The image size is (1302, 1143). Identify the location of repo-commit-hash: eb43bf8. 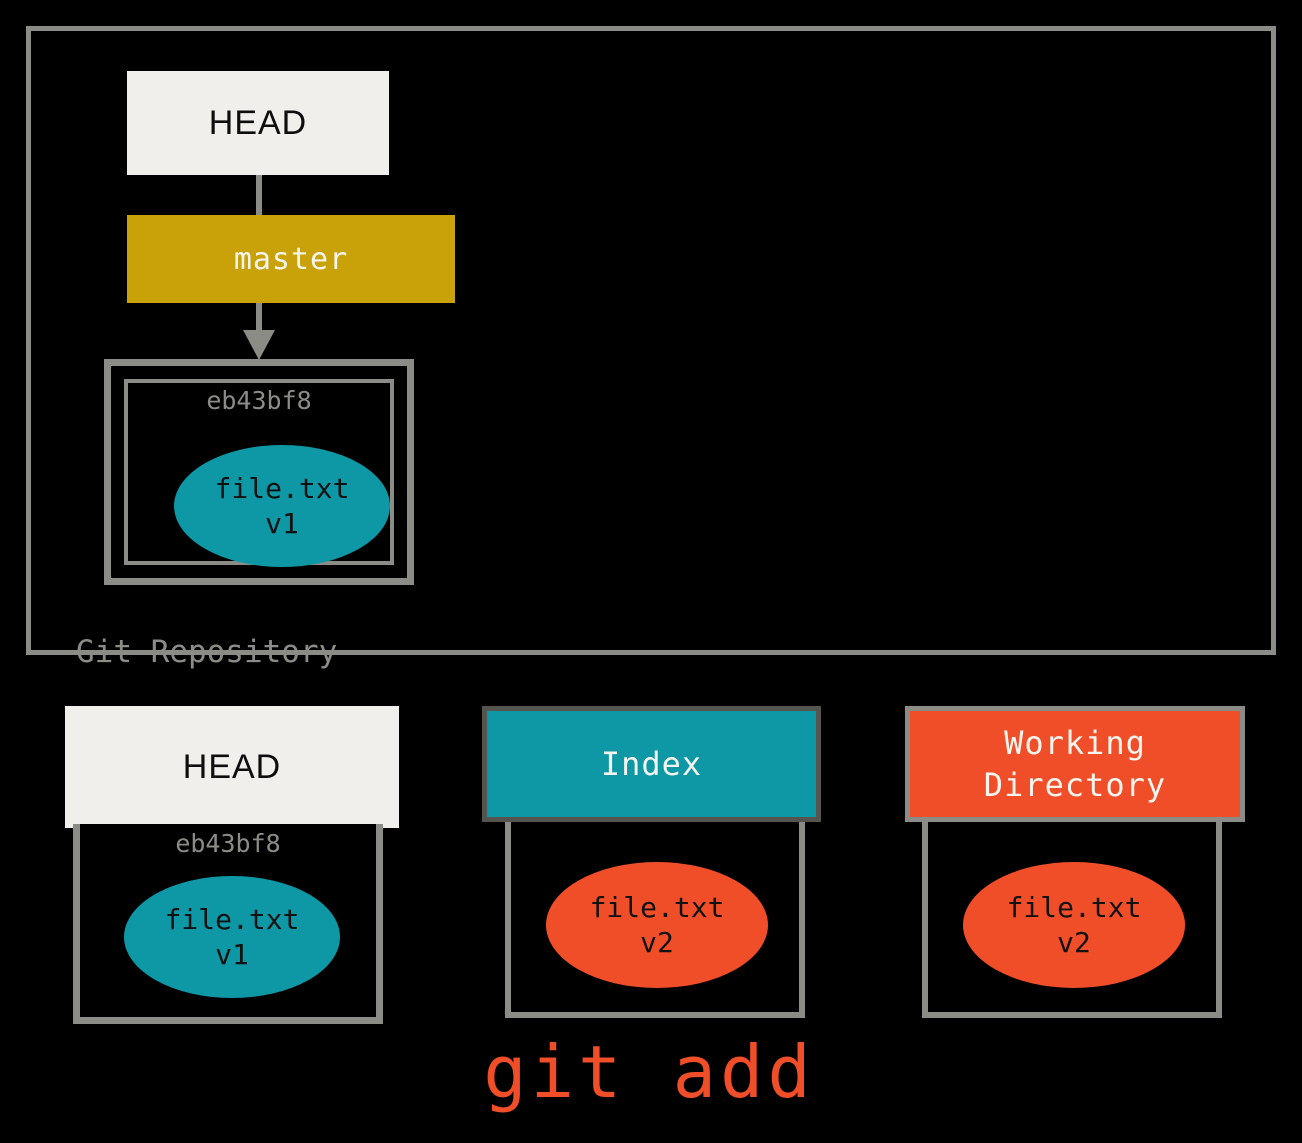
(259, 400).